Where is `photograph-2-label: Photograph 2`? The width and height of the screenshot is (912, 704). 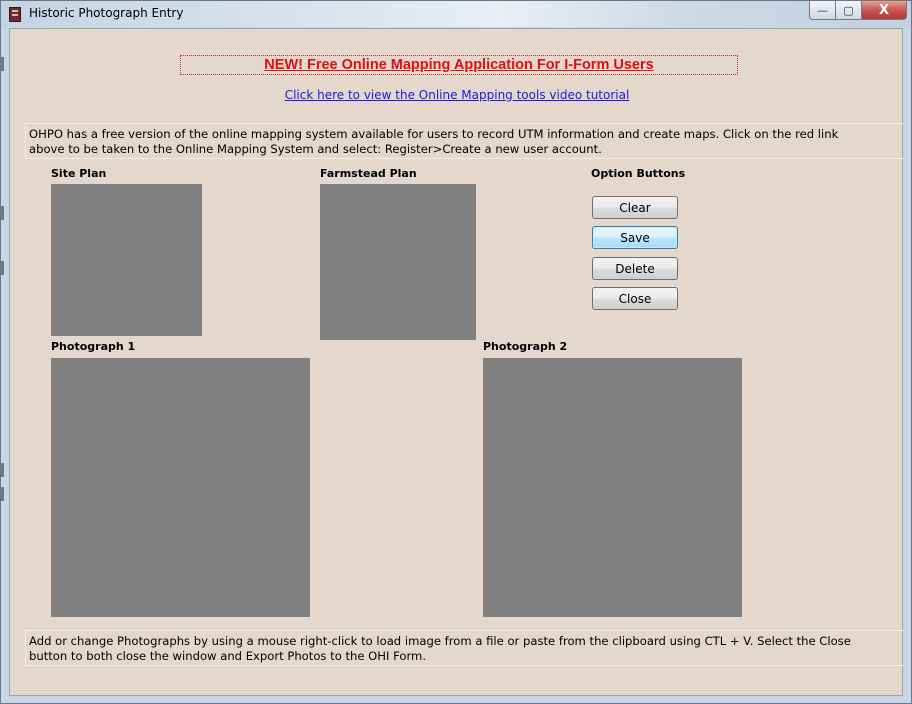
photograph-2-label: Photograph 2 is located at coordinates (525, 346).